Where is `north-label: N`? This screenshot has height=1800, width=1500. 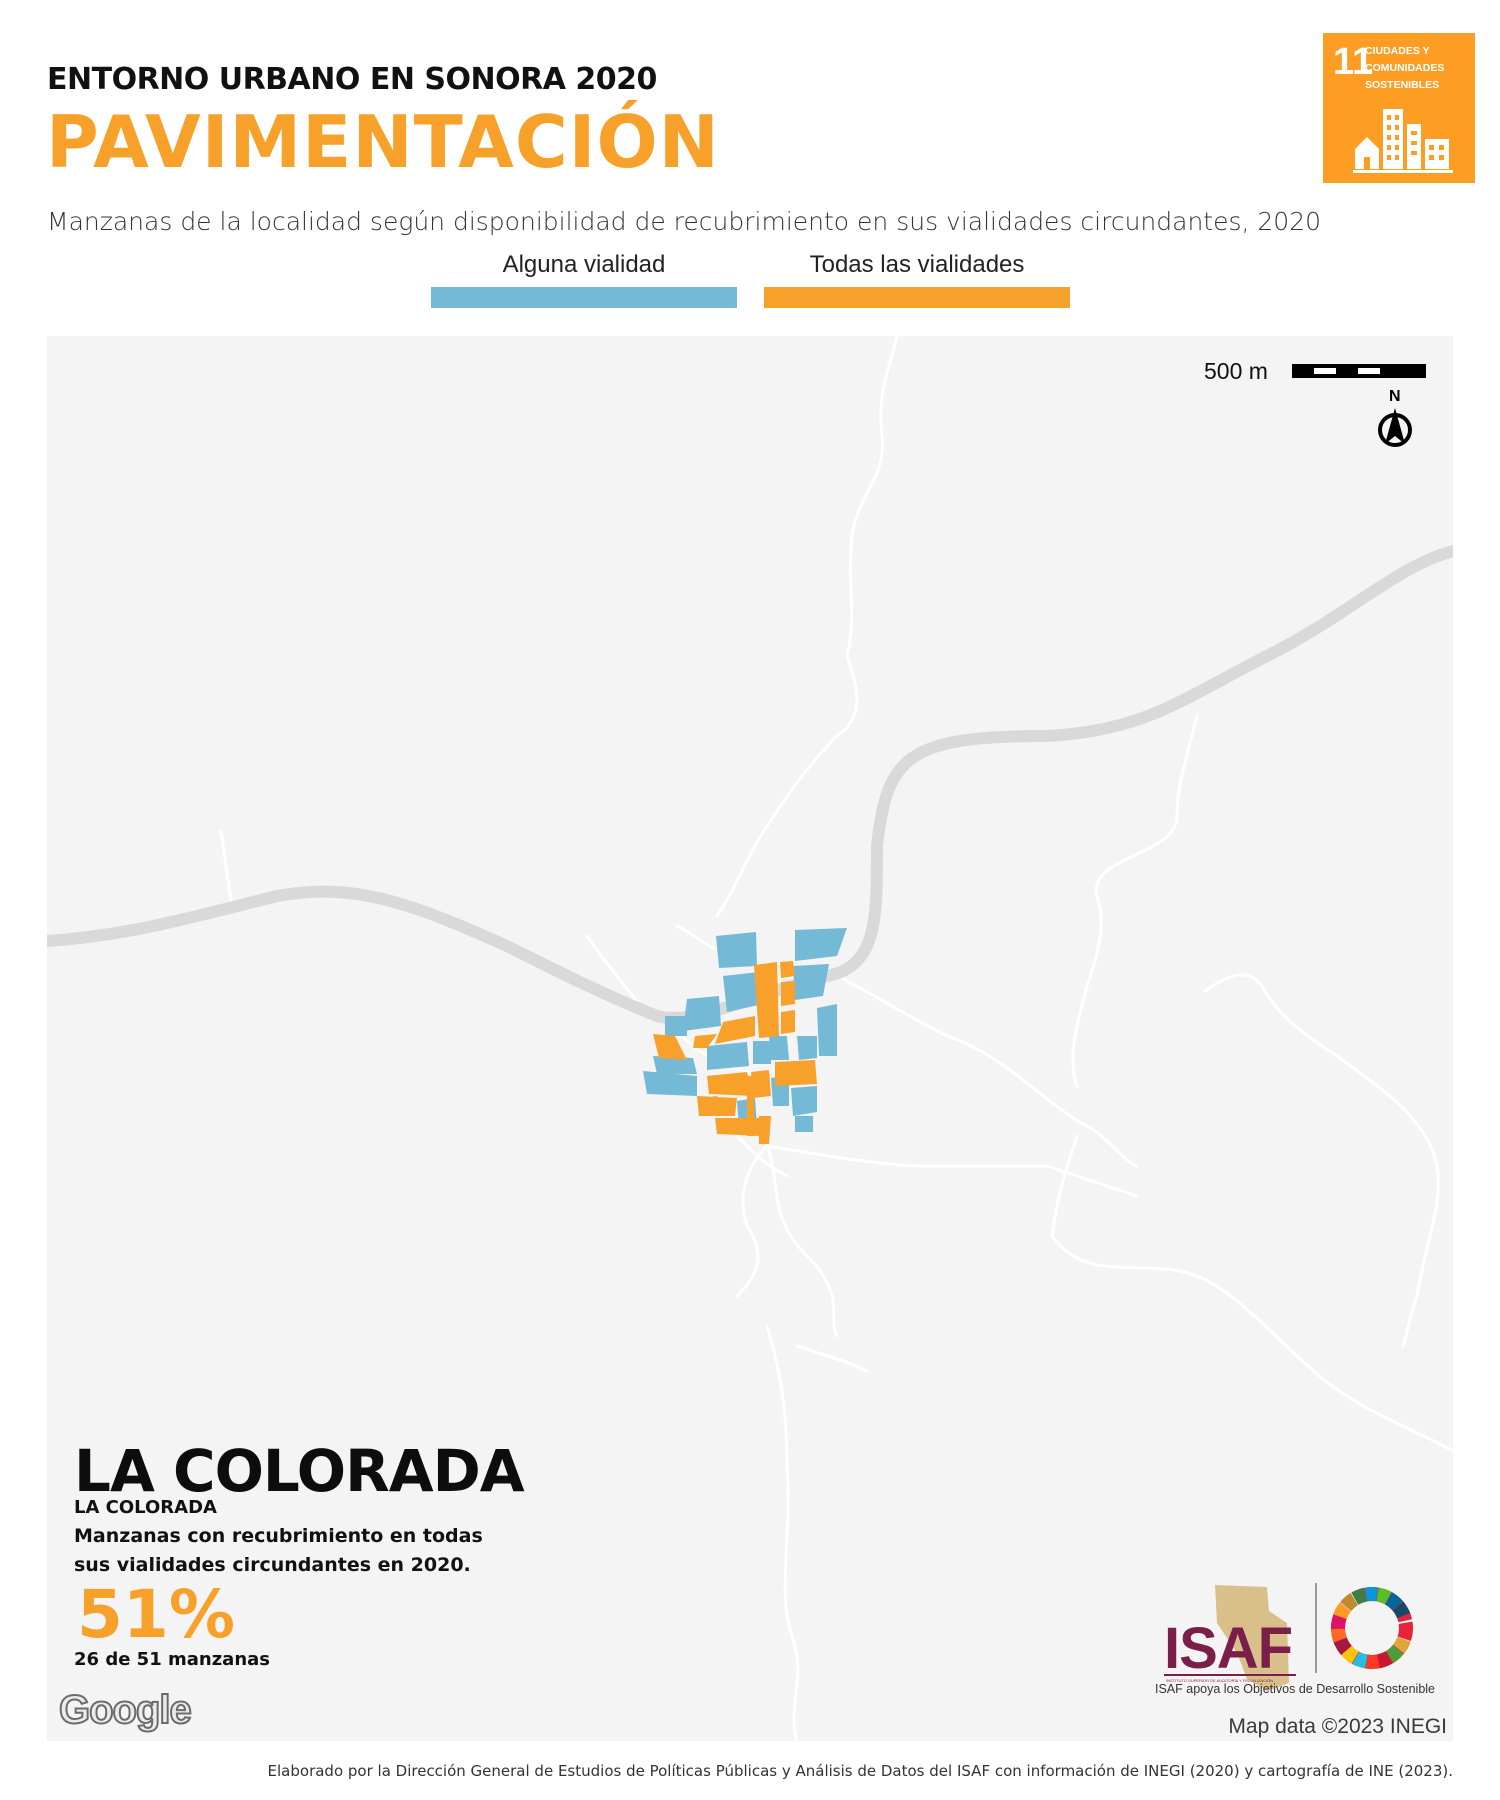
north-label: N is located at coordinates (1395, 396).